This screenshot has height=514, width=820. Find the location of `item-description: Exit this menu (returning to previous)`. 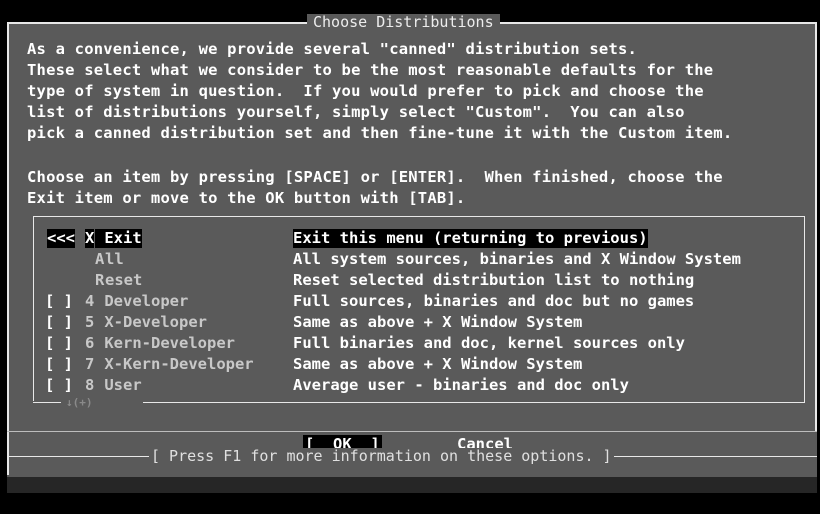

item-description: Exit this menu (returning to previous) is located at coordinates (470, 238).